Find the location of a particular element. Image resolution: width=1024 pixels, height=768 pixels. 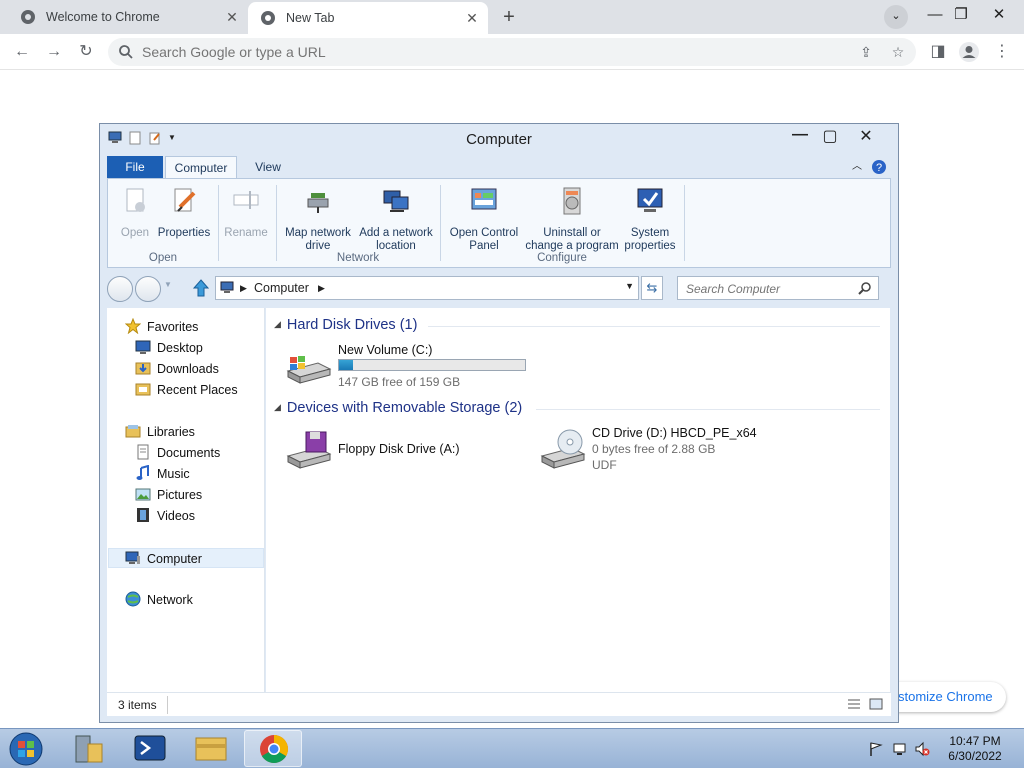

group-header-hard-disk-drives: ◢ Hard Disk Drives (1) is located at coordinates (345, 327).